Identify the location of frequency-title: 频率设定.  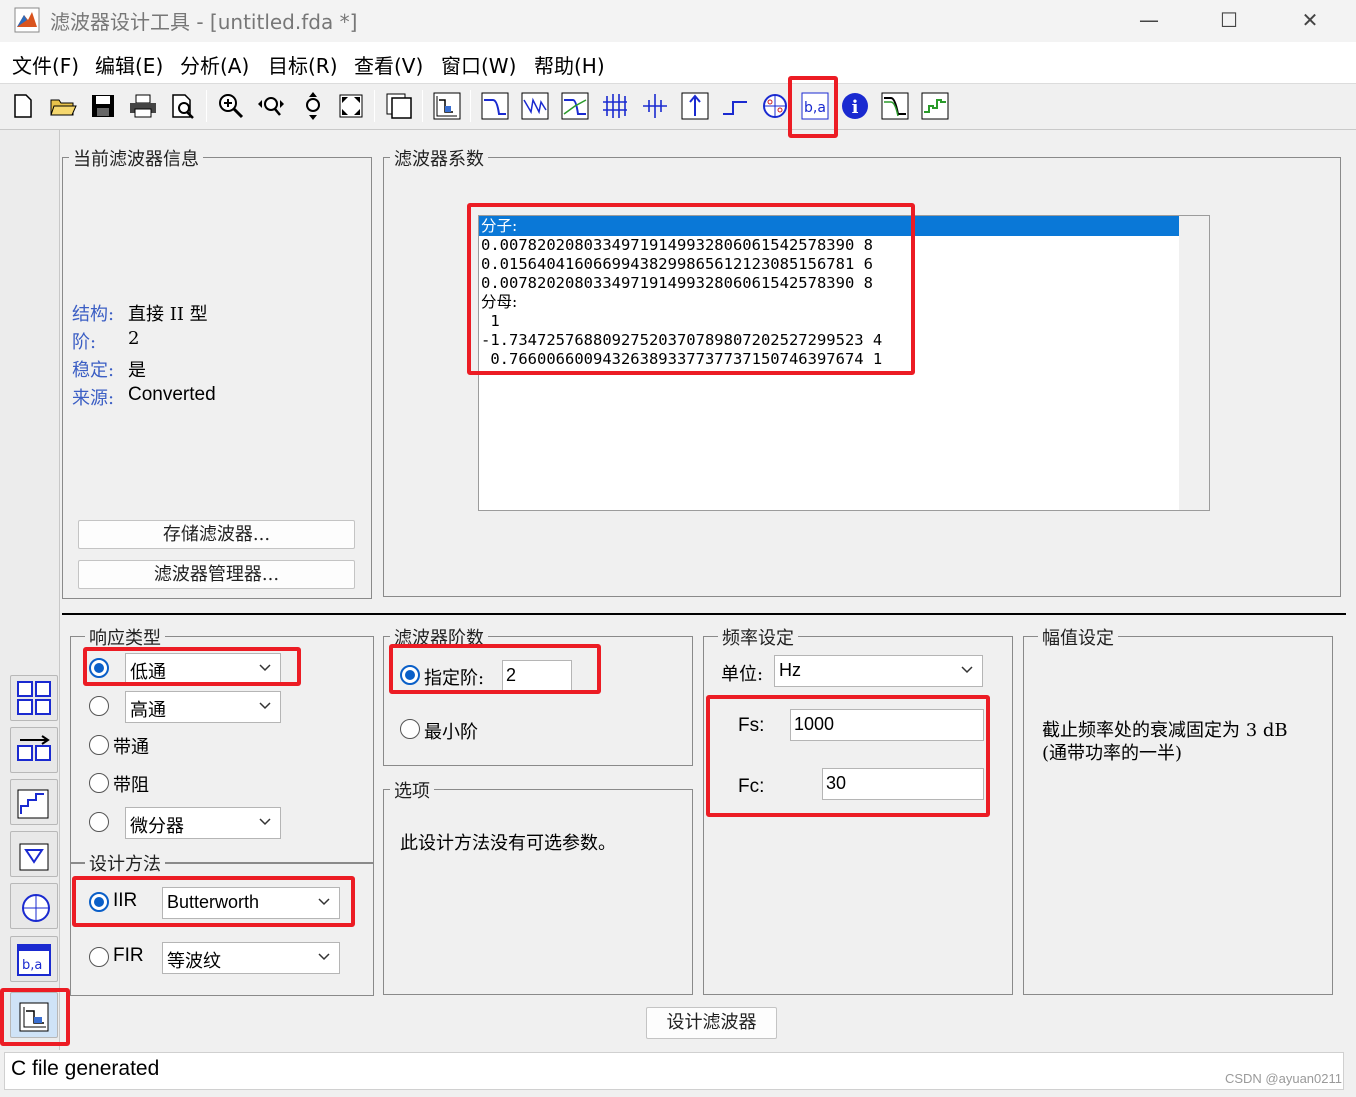
(758, 637).